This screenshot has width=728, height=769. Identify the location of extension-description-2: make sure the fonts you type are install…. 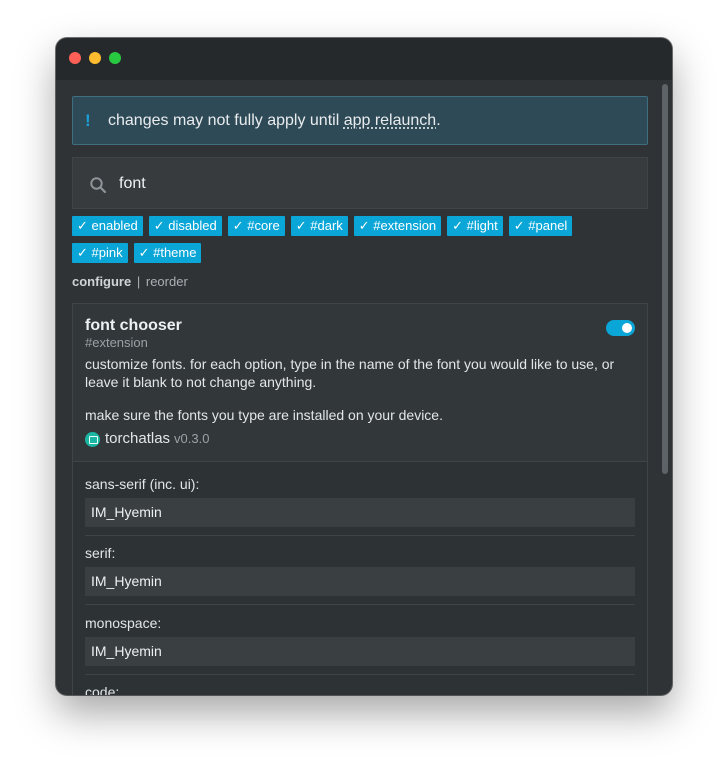
(264, 415).